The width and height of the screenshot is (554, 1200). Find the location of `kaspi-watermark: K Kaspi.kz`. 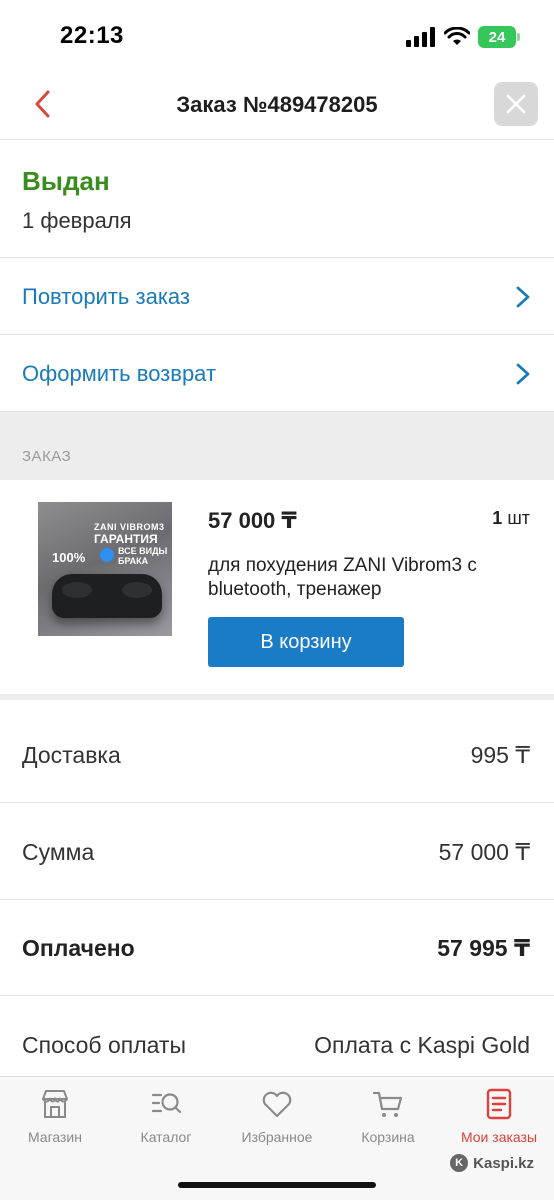

kaspi-watermark: K Kaspi.kz is located at coordinates (492, 1163).